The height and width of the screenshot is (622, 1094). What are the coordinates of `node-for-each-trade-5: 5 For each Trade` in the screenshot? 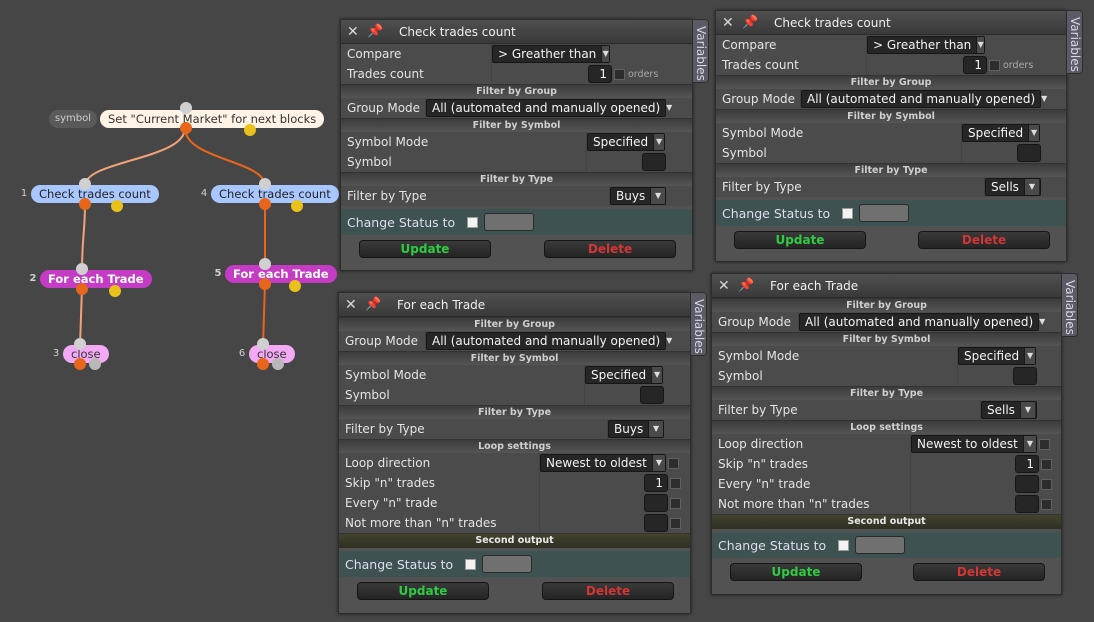 It's located at (276, 274).